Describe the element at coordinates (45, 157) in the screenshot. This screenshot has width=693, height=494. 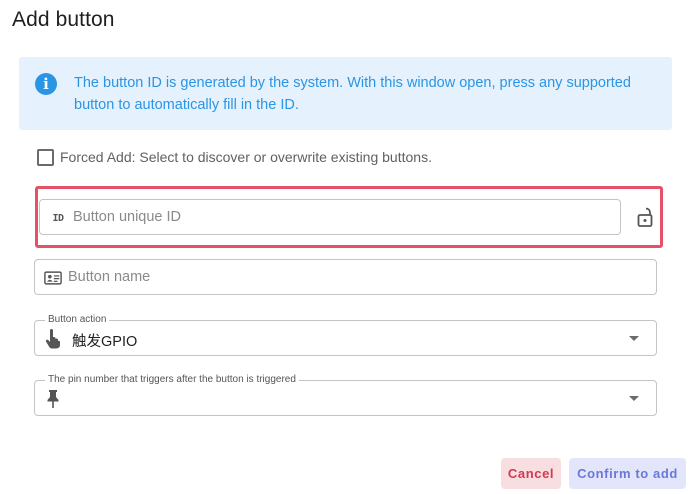
I see `forced-add-checkbox` at that location.